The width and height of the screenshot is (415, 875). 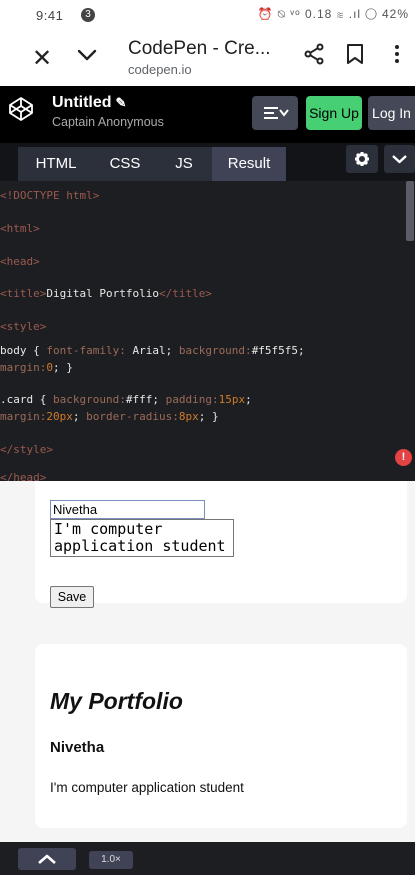 What do you see at coordinates (334, 113) in the screenshot?
I see `signup-button: Sign Up` at bounding box center [334, 113].